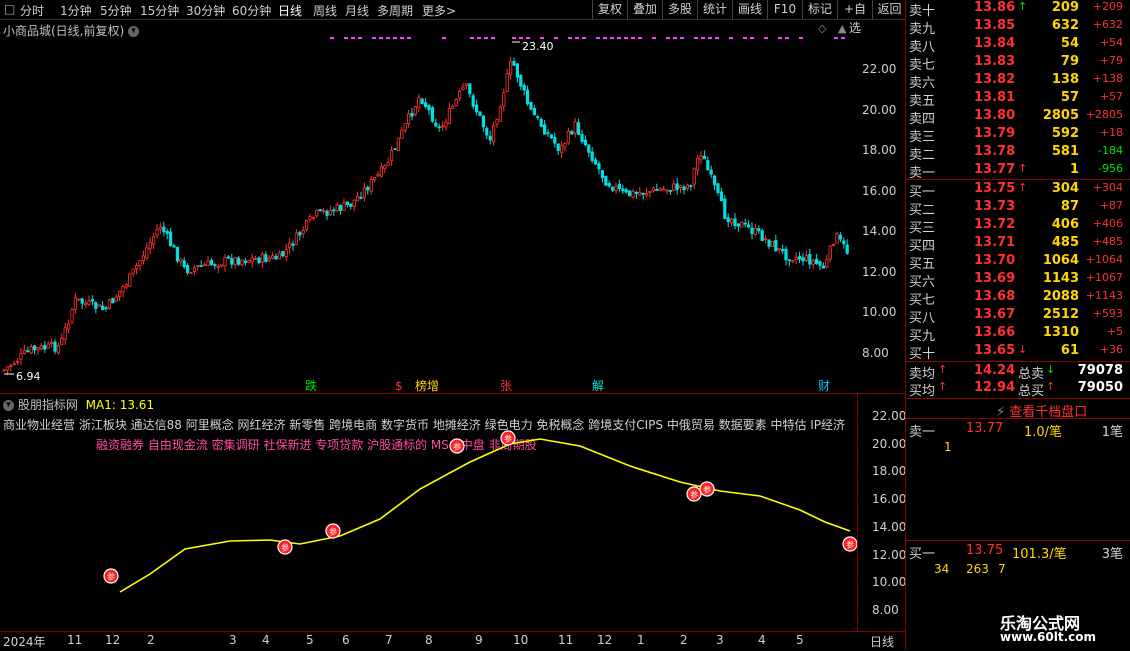  Describe the element at coordinates (290, 10) in the screenshot. I see `tab-period-daily: 日线` at that location.